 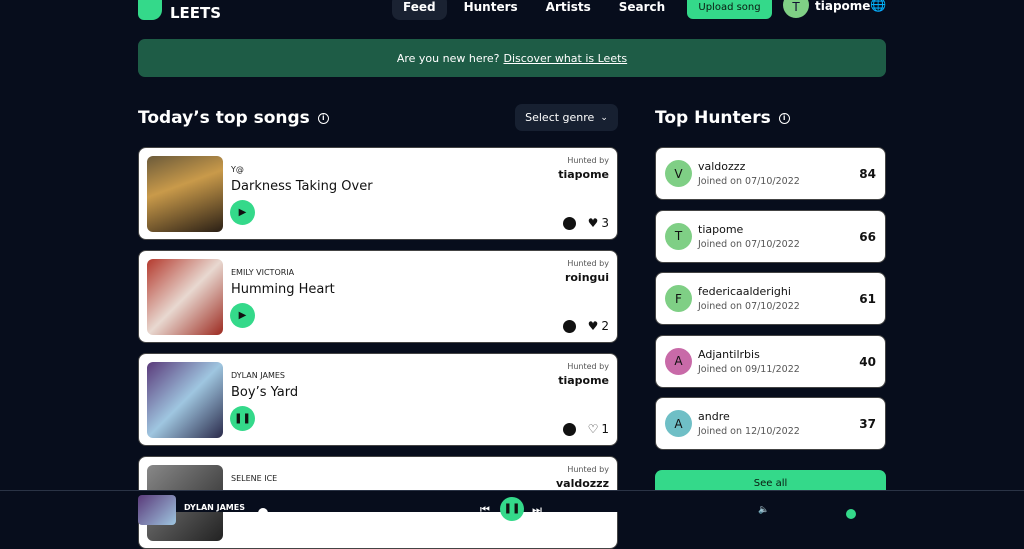 I want to click on hunter-name: andre, so click(x=714, y=416).